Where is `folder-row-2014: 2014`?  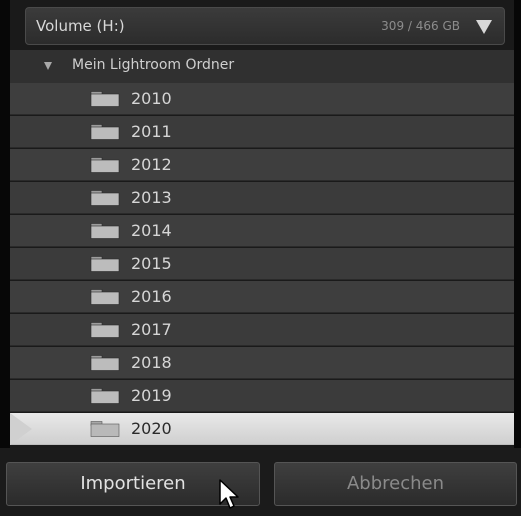
folder-row-2014: 2014 is located at coordinates (262, 231).